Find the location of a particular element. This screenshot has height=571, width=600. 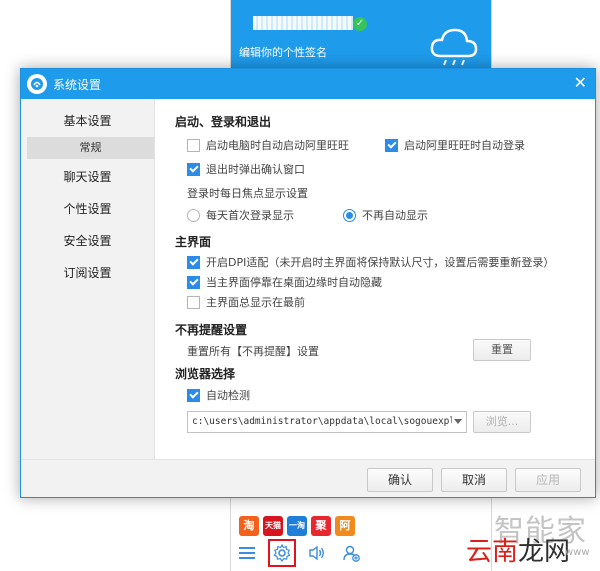

dpi-checkbox-row: 开启DPI适配（未开启时主界面将保持默认尺寸，设置后需要重新登录） is located at coordinates (370, 262).